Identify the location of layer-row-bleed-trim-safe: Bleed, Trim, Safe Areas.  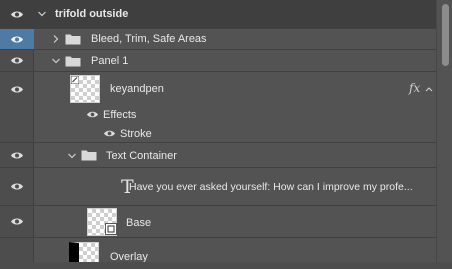
(218, 39).